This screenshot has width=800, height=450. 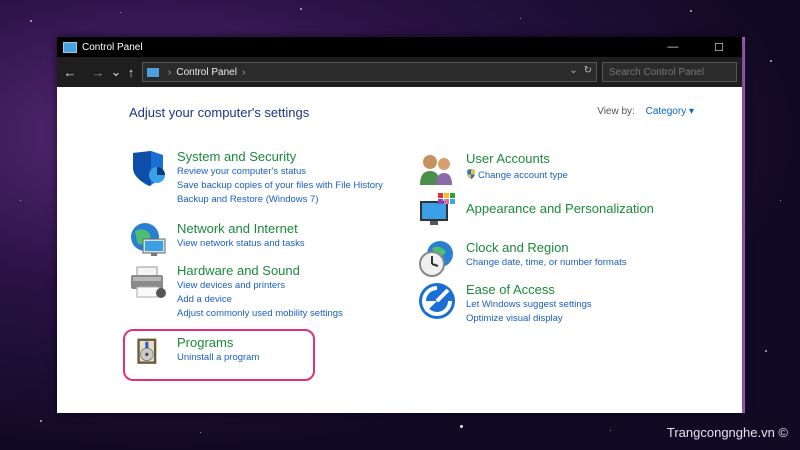 I want to click on category-title: Hardware and Sound, so click(x=238, y=270).